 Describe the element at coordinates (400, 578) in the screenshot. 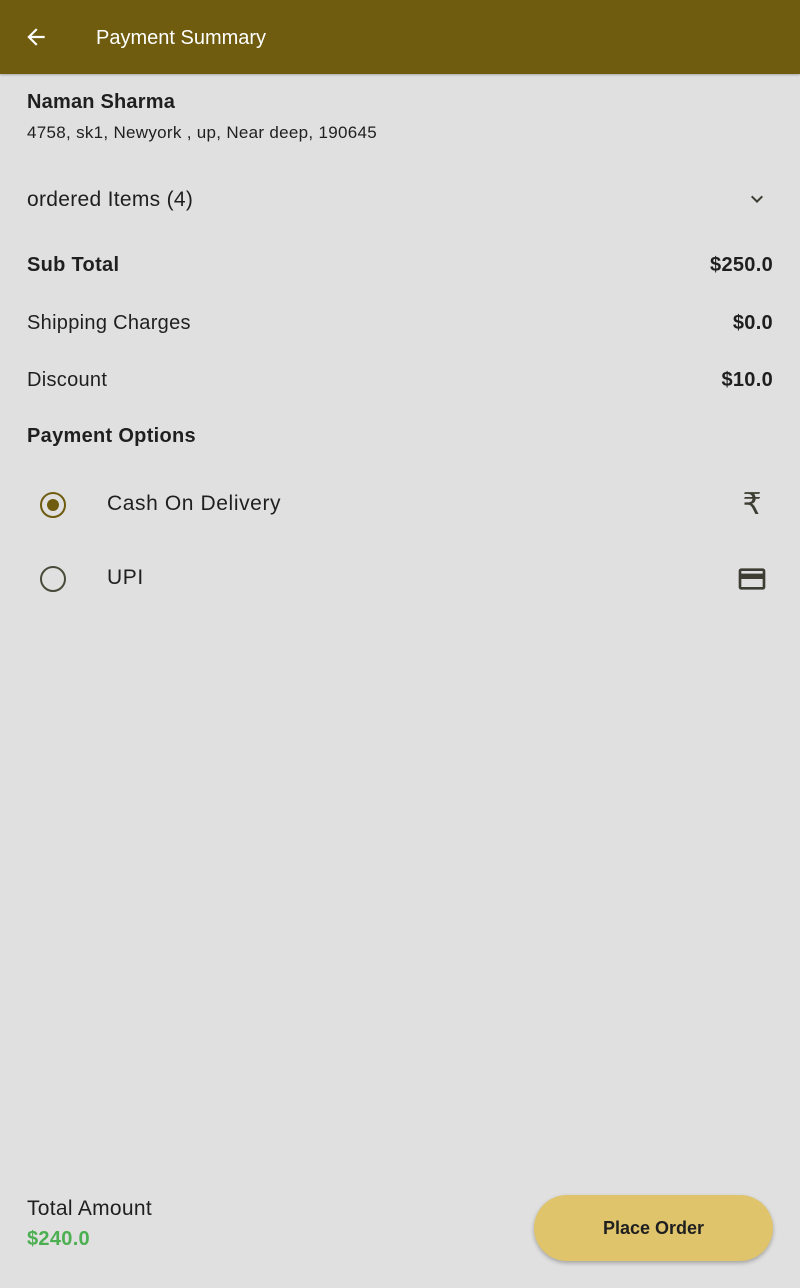

I see `payment-option-upi: UPI` at that location.